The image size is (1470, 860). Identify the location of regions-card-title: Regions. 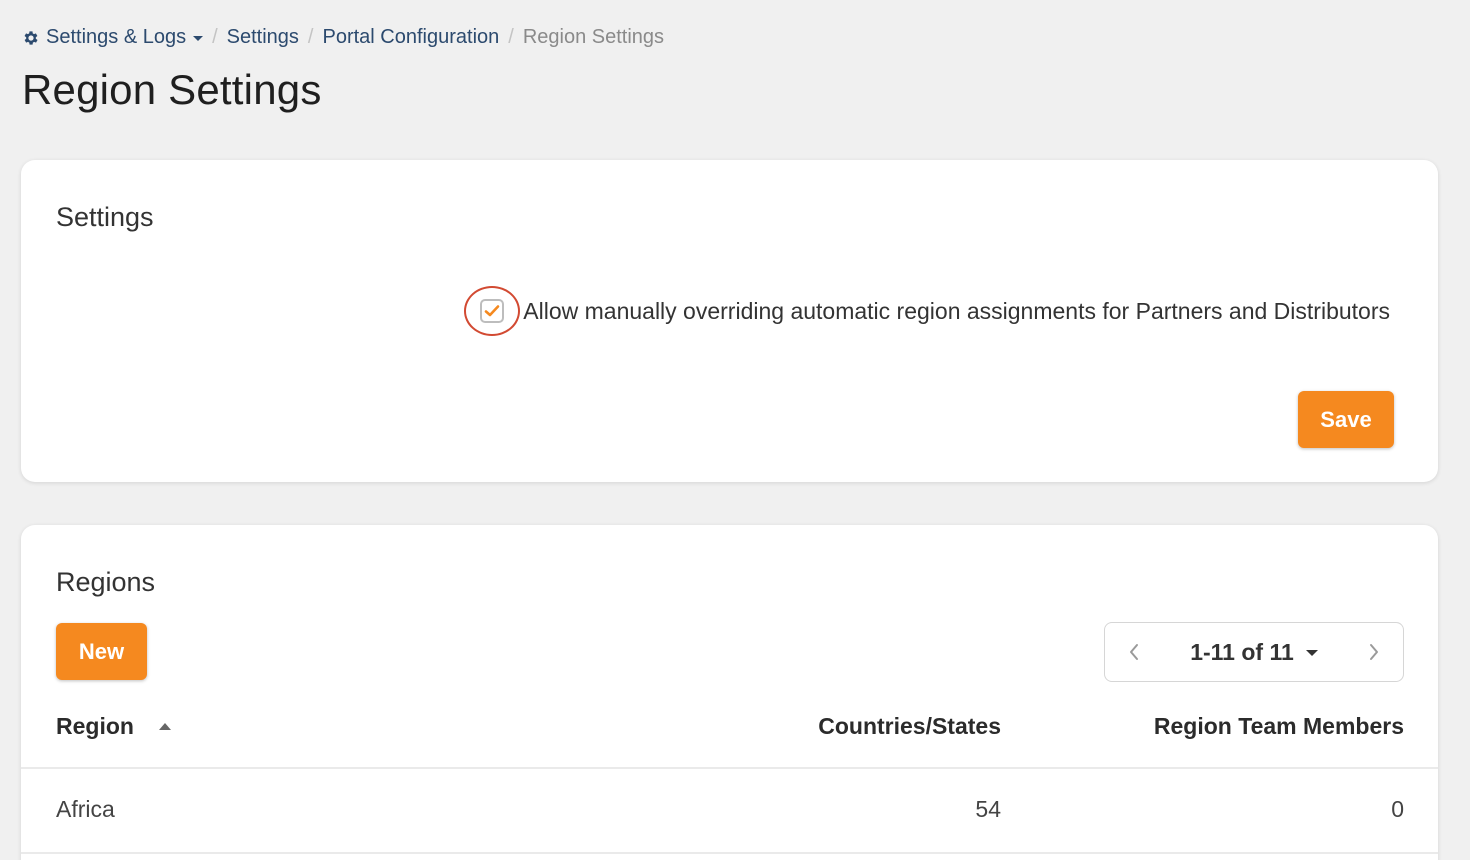
(106, 582).